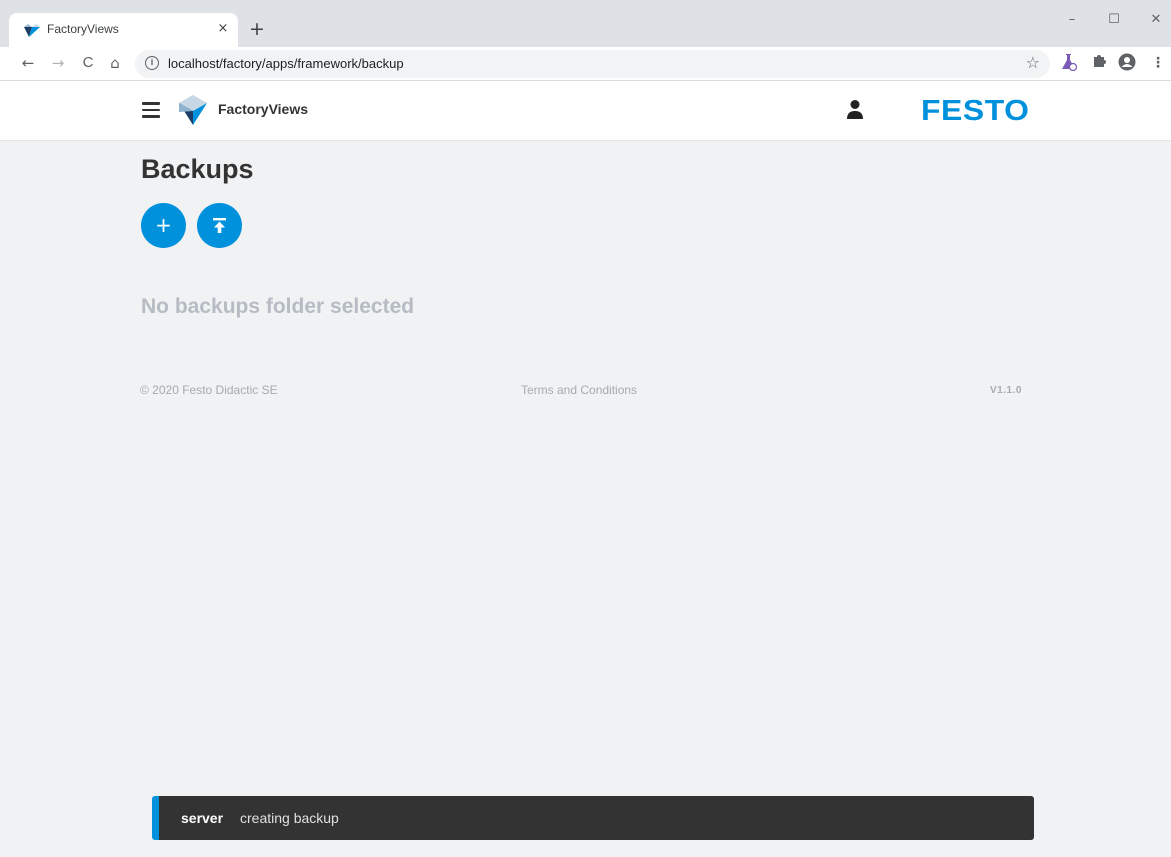 The width and height of the screenshot is (1171, 857). I want to click on empty-state-message: No backups folder selected, so click(278, 306).